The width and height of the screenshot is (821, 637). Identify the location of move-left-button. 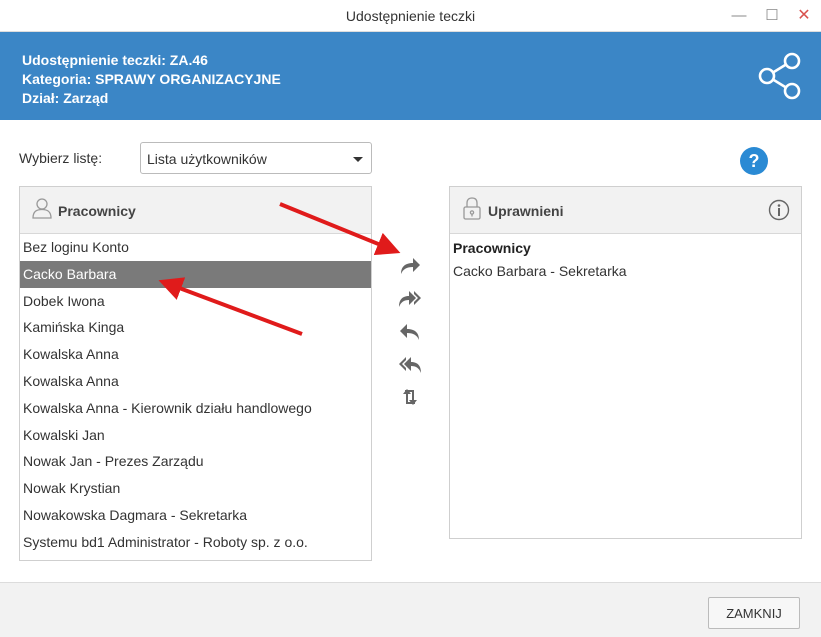
(410, 332).